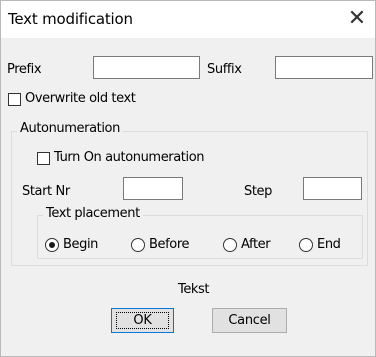 The width and height of the screenshot is (376, 357). Describe the element at coordinates (258, 191) in the screenshot. I see `step-label: Step` at that location.